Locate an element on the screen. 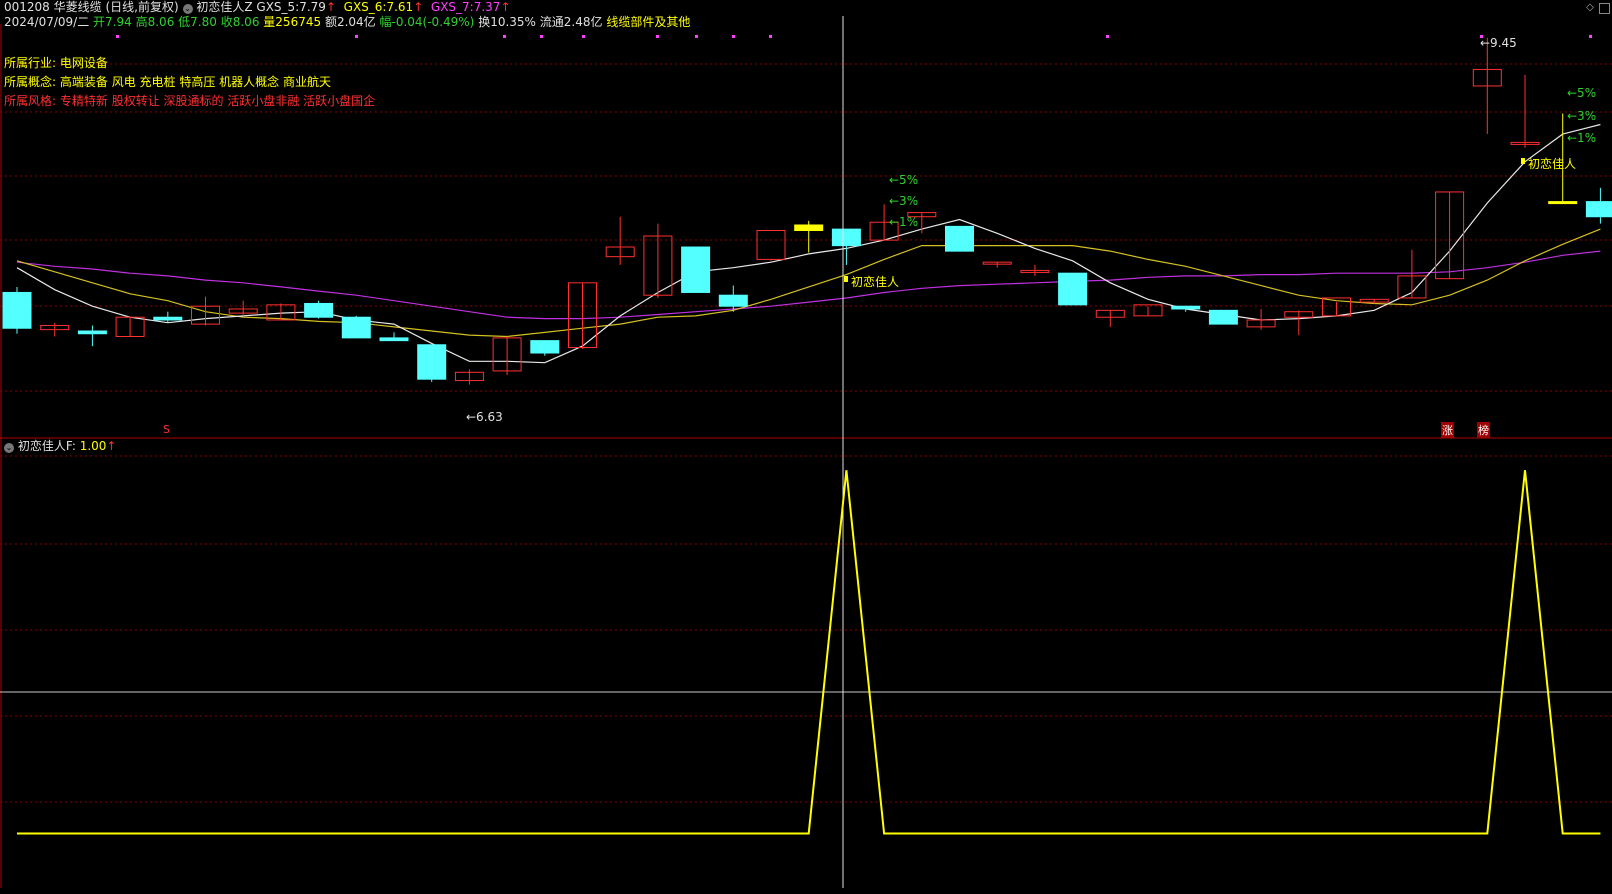  gxs6-value: 7.61 is located at coordinates (400, 7).